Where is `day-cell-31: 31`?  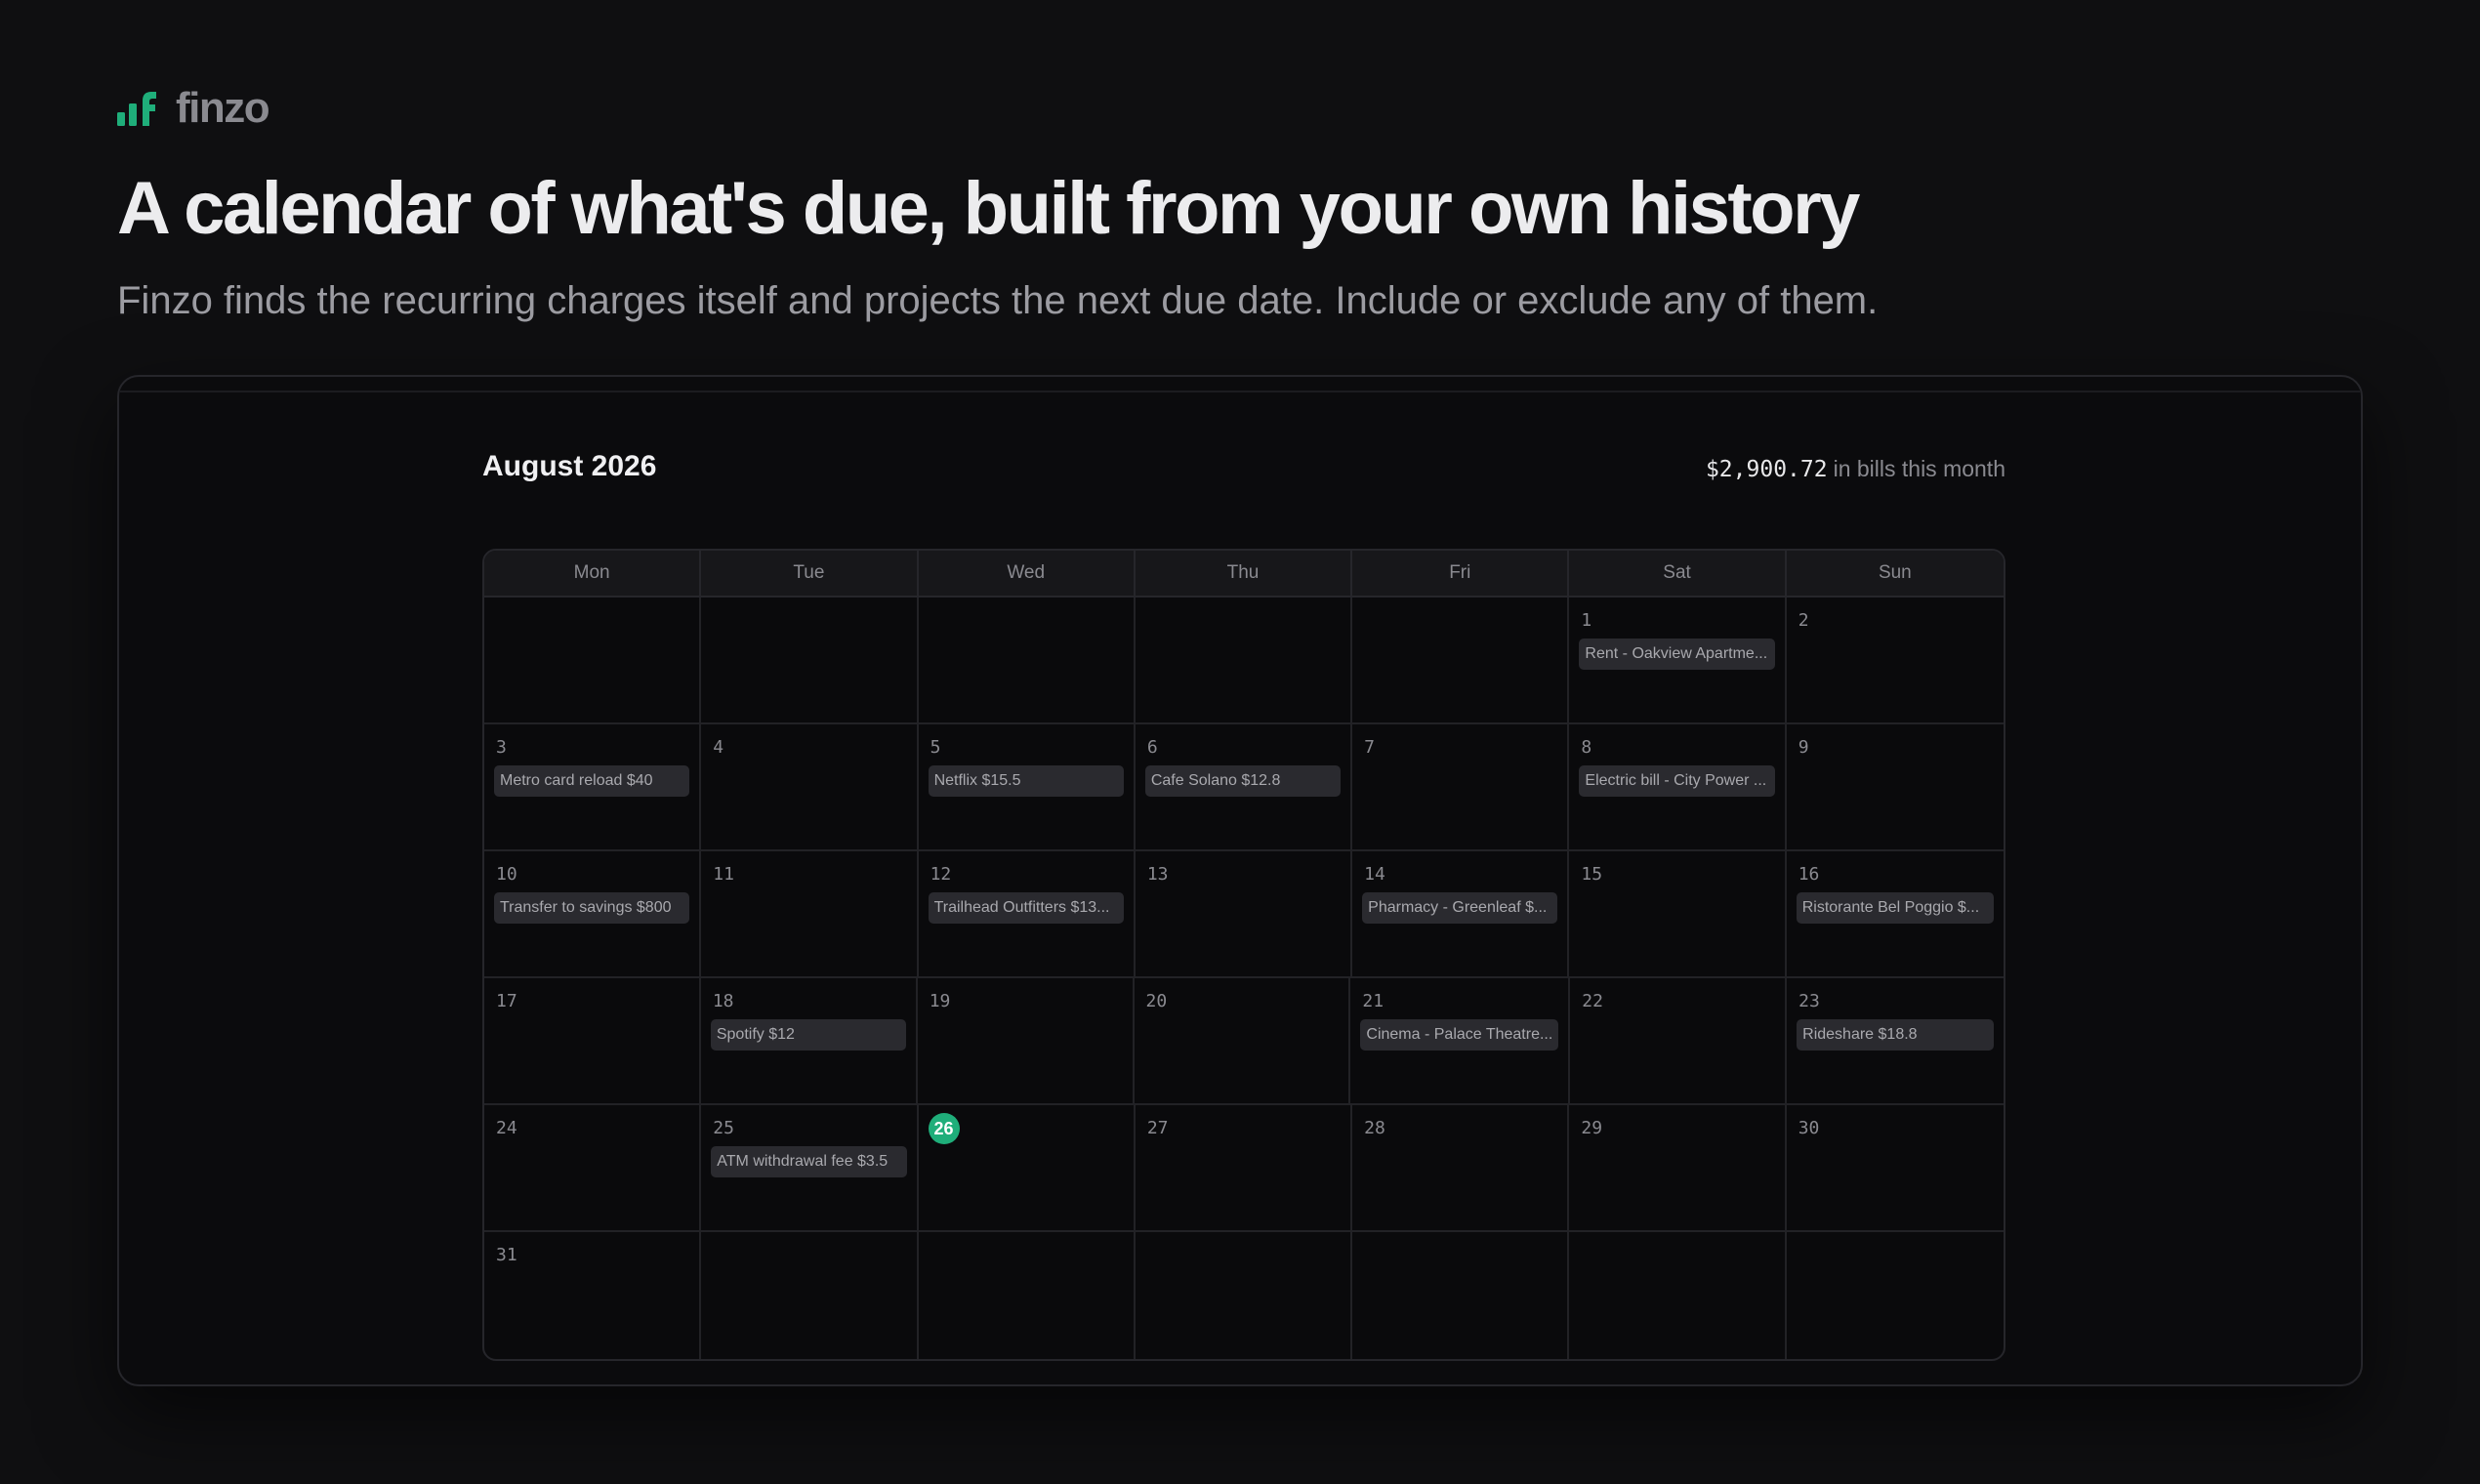 day-cell-31: 31 is located at coordinates (593, 1296).